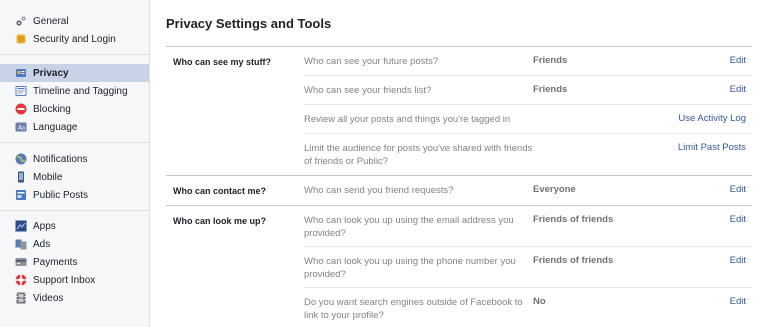 Image resolution: width=768 pixels, height=327 pixels. Describe the element at coordinates (61, 195) in the screenshot. I see `sidebar-item-label: Public Posts` at that location.